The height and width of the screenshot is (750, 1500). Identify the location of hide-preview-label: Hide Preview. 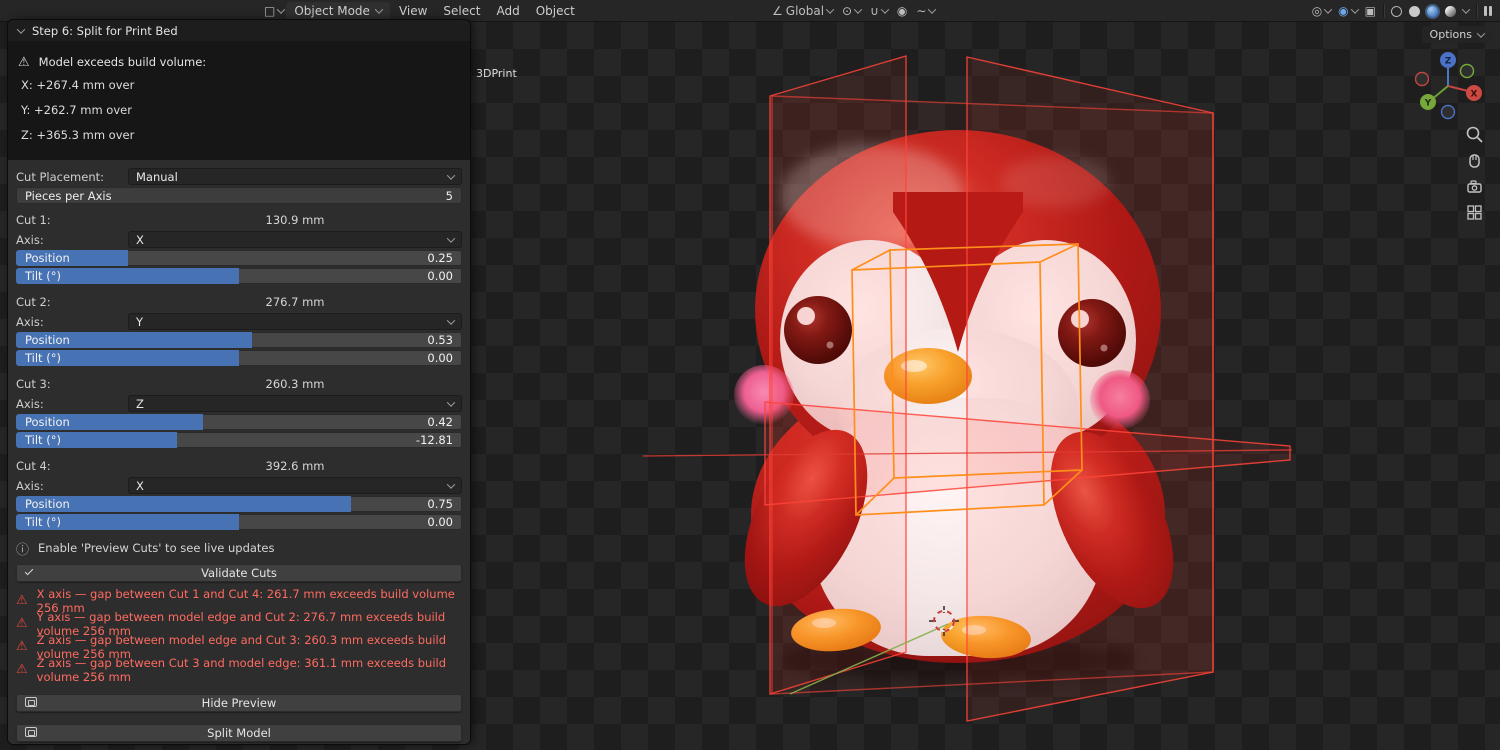
(239, 703).